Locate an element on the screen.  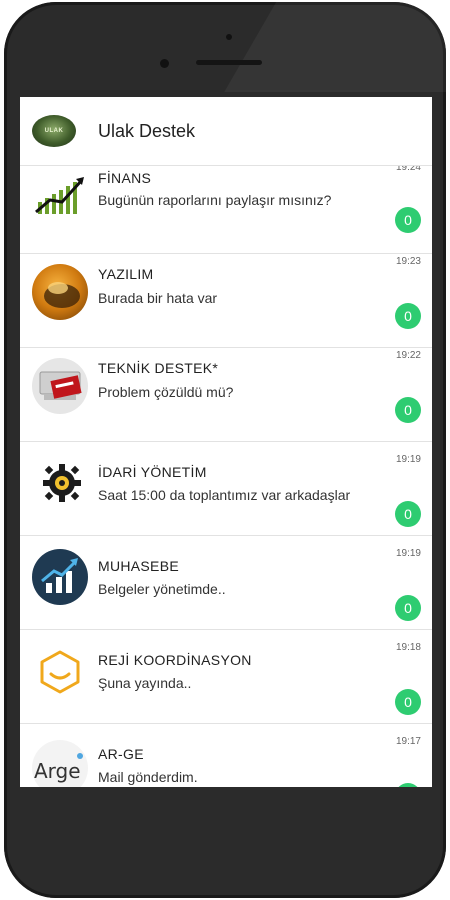
arge-logo-icon: Arge is located at coordinates (60, 763).